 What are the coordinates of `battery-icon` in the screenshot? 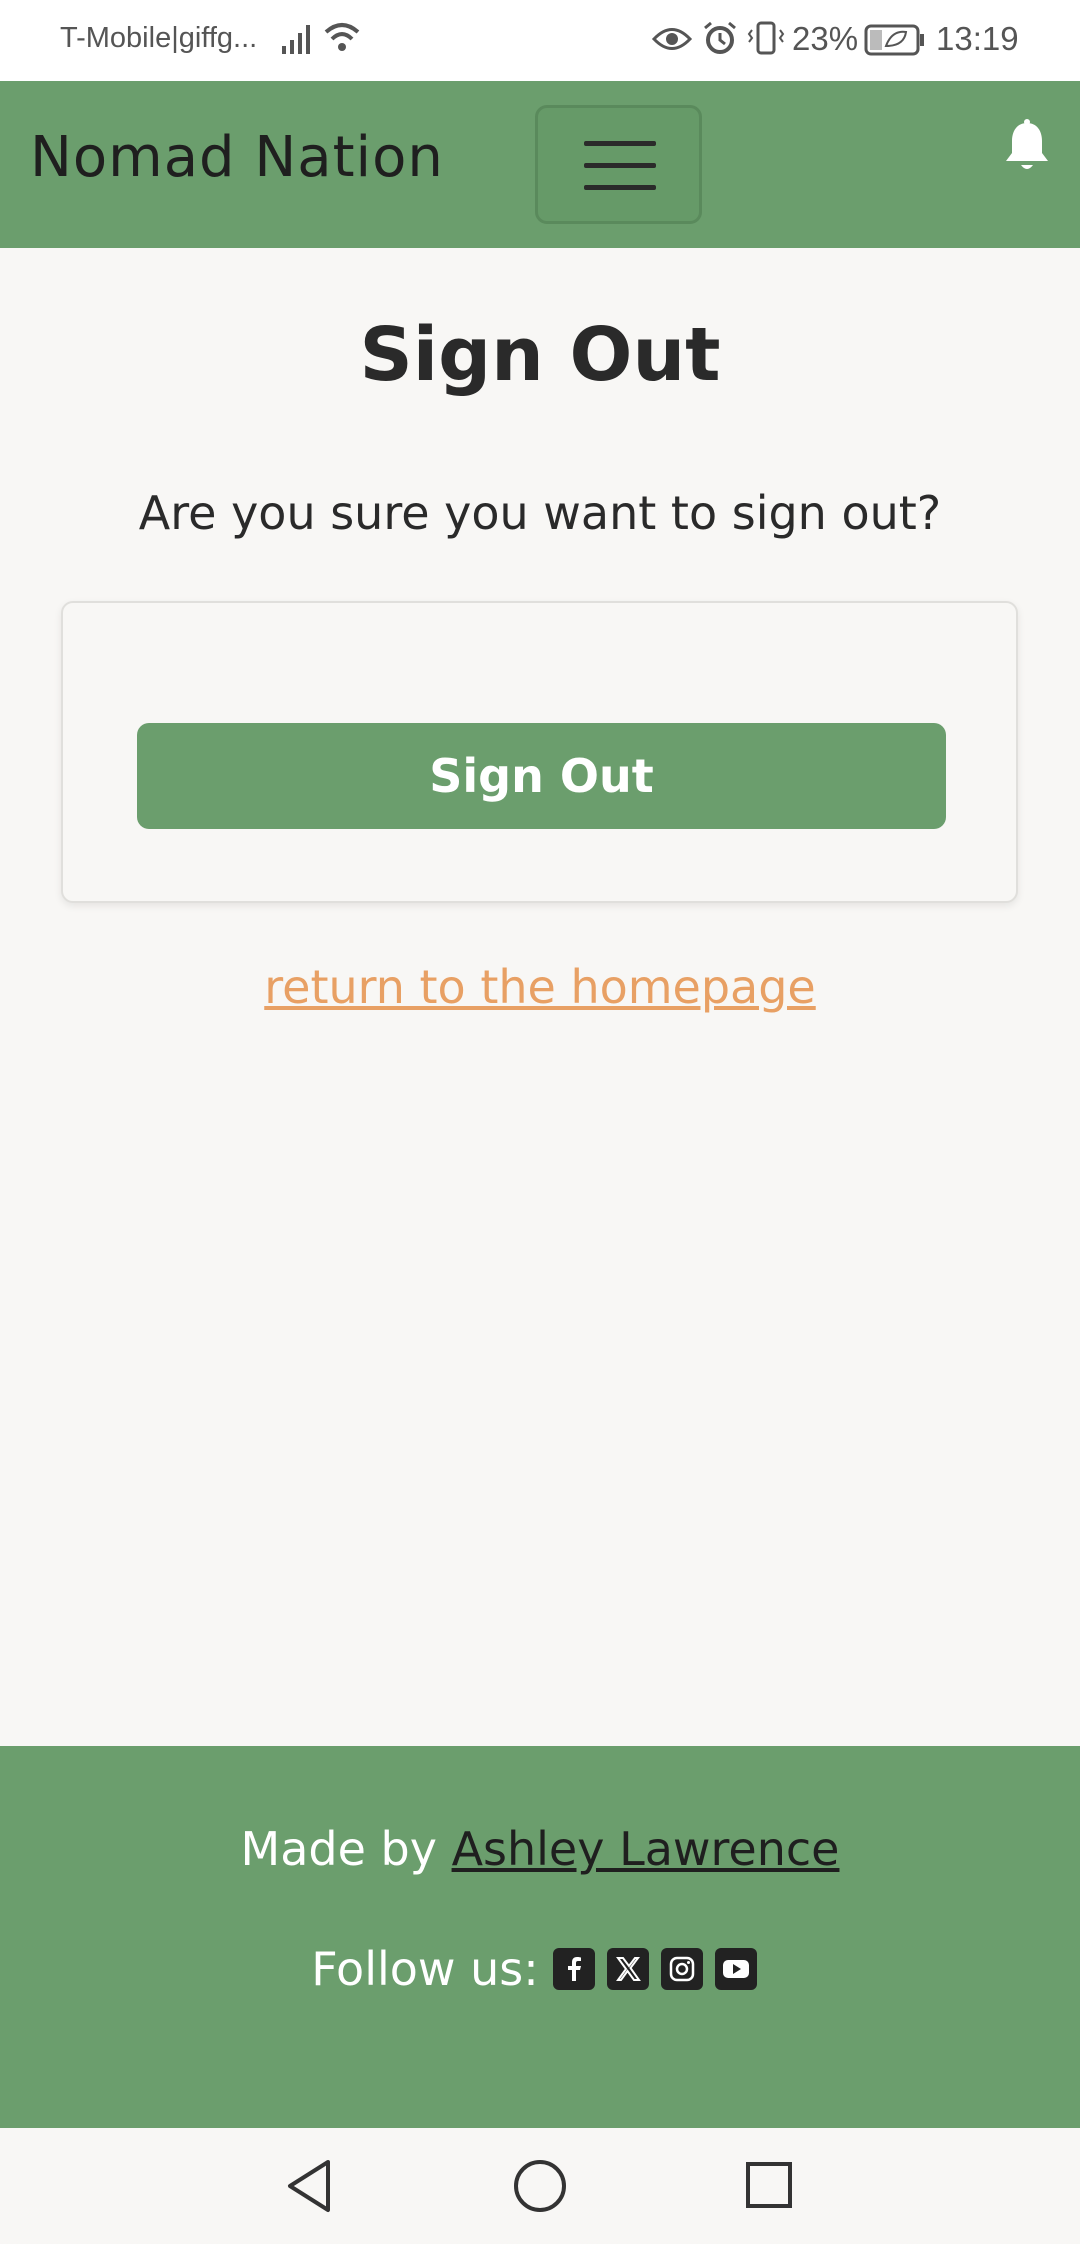 It's located at (894, 40).